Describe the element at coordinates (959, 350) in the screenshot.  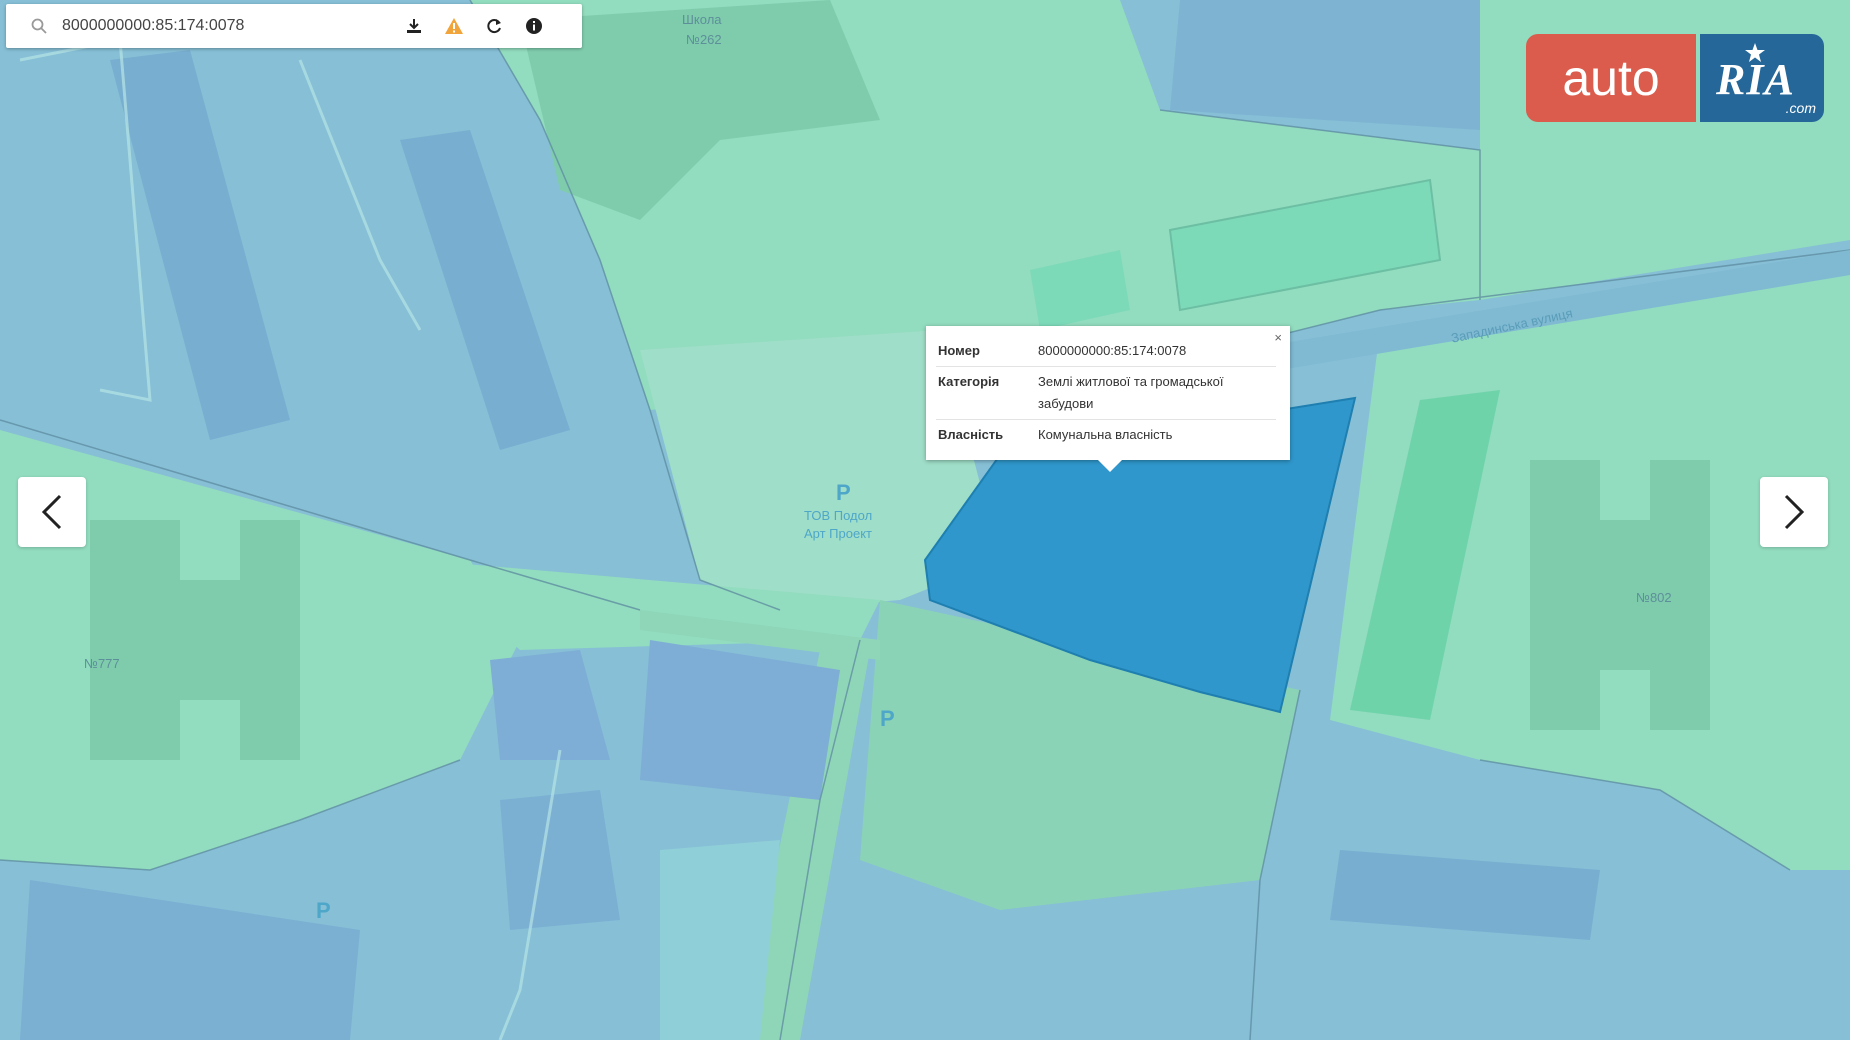
I see `info-key: Номер` at that location.